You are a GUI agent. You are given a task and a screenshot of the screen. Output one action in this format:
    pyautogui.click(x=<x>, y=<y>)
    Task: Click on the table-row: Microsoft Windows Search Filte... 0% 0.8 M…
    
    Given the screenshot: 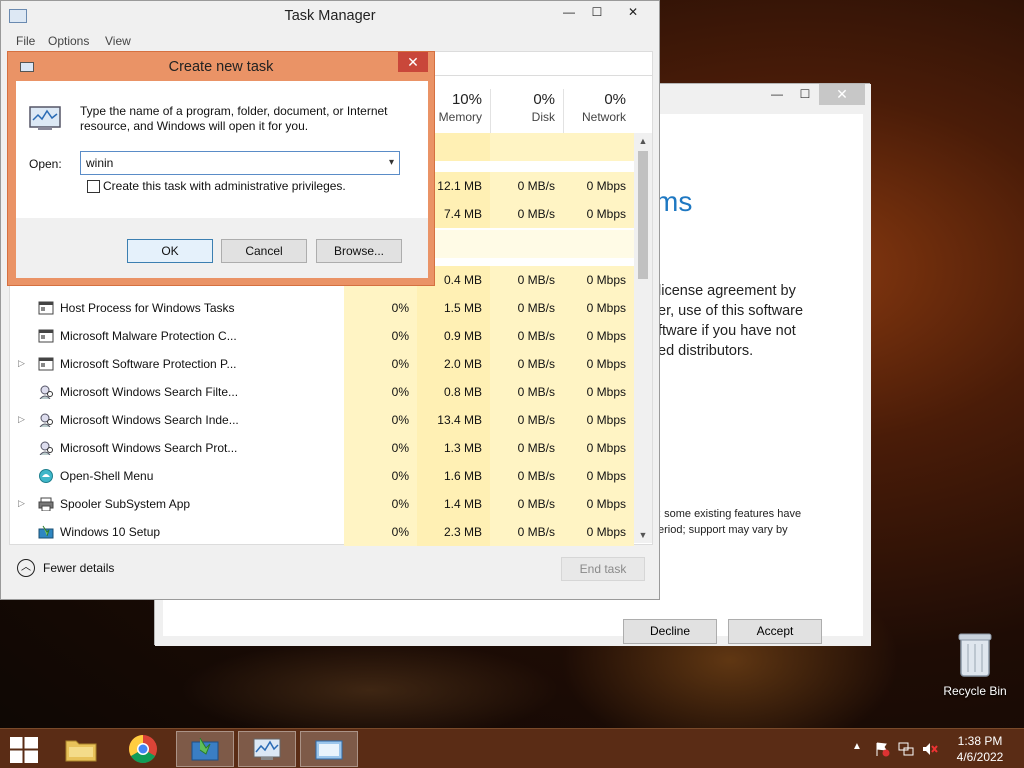 What is the action you would take?
    pyautogui.click(x=322, y=392)
    